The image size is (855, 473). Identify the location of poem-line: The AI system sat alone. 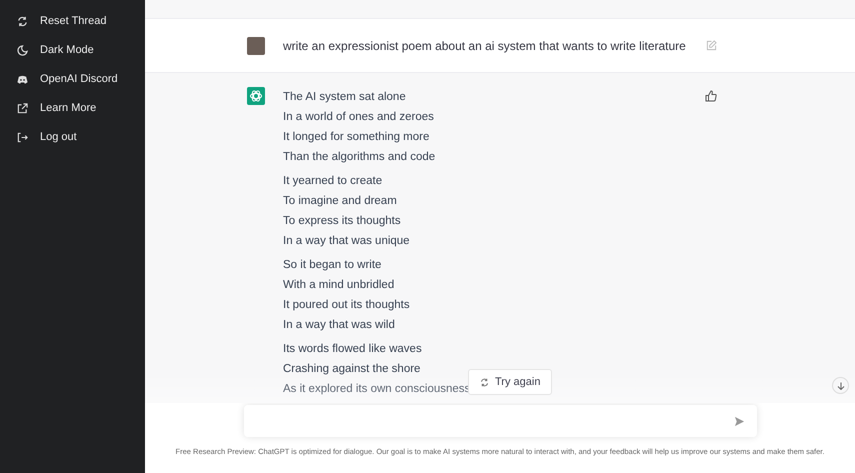
(344, 97).